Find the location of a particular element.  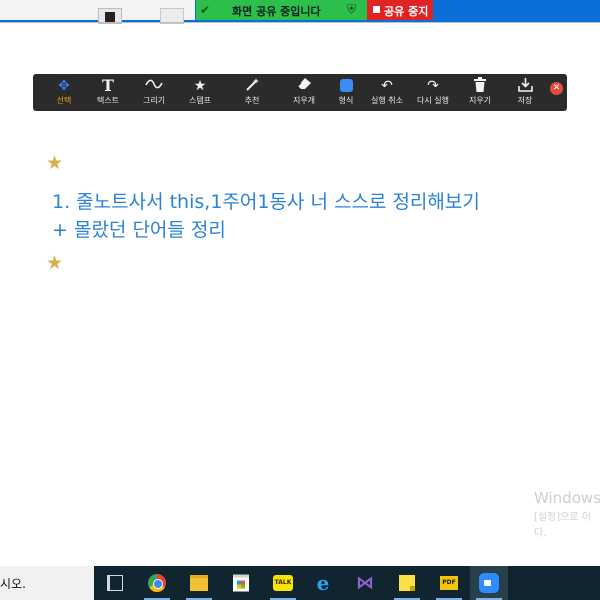

file-explorer-icon is located at coordinates (199, 583).